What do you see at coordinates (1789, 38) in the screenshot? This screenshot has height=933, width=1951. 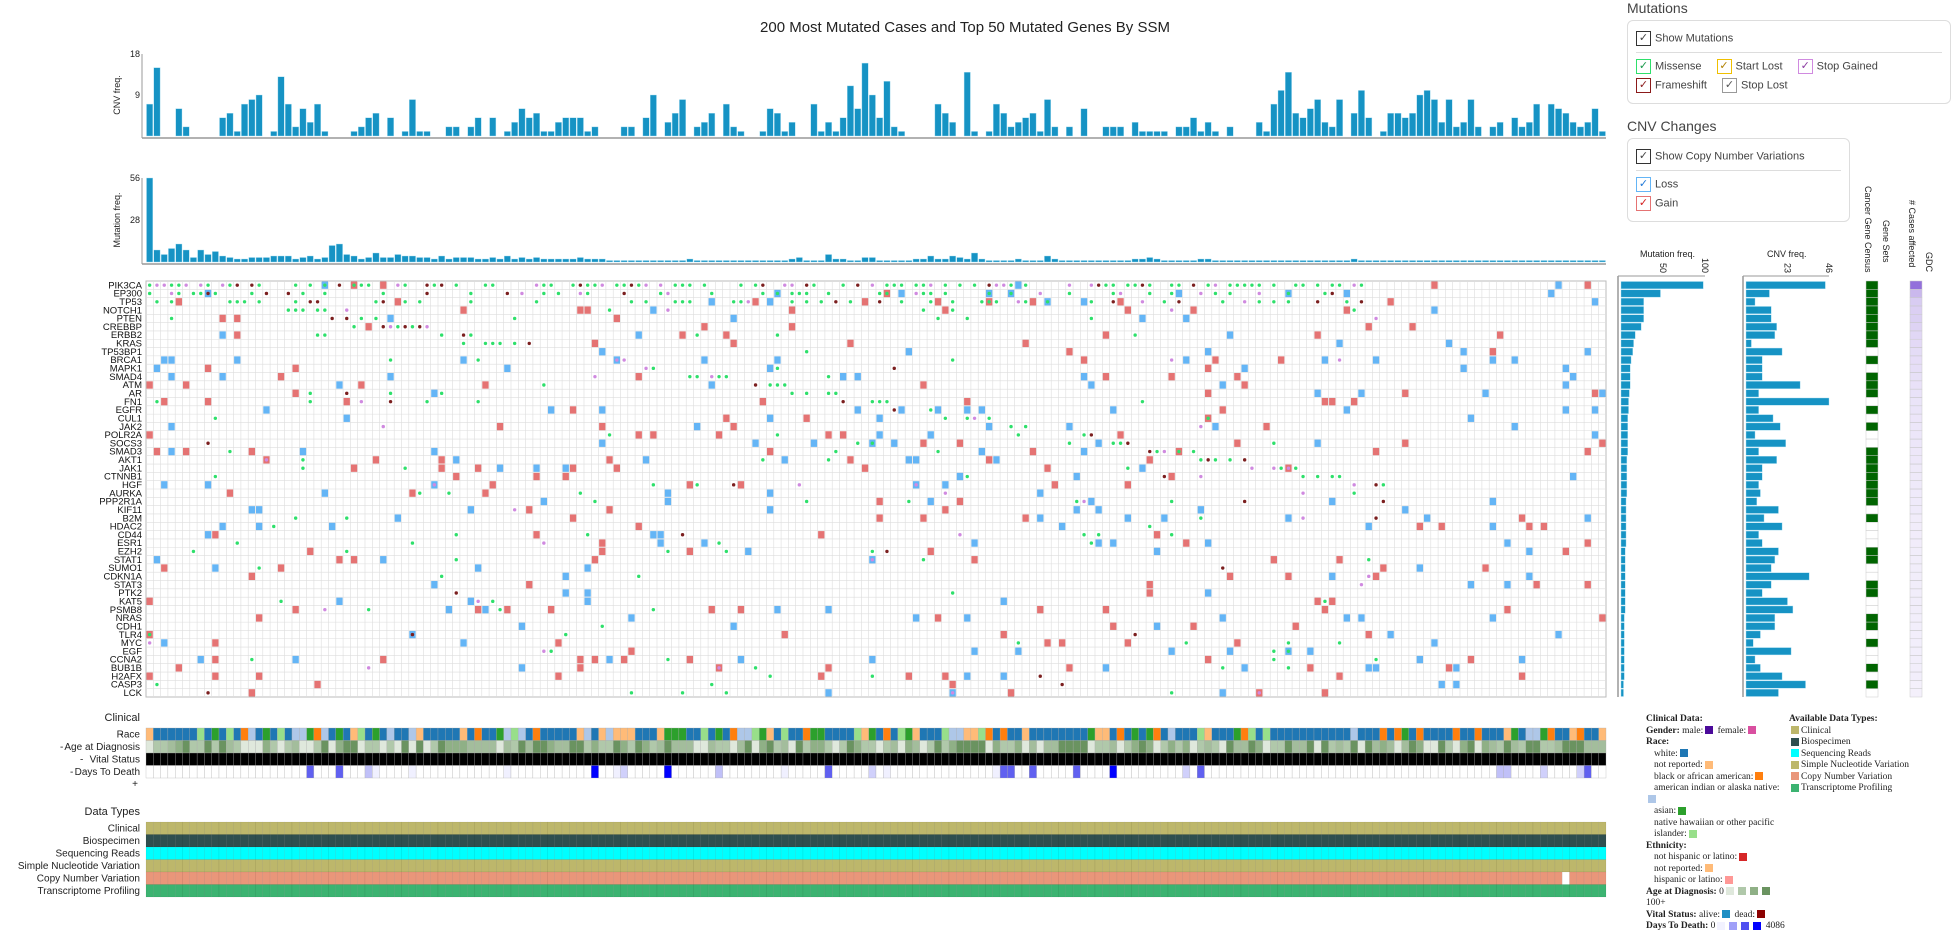 I see `show-mutations-toggle: ✓ Show Mutations` at bounding box center [1789, 38].